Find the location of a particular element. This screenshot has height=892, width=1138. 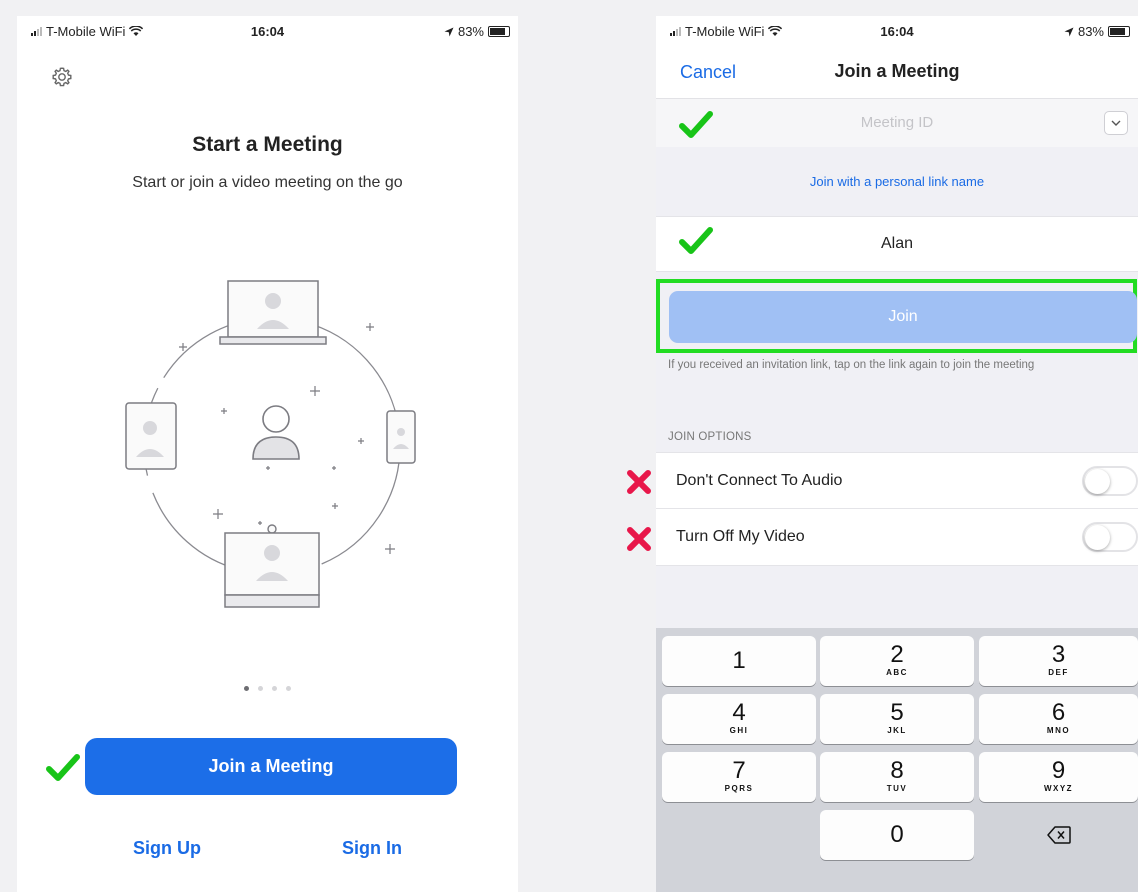

option-row-audio: Don't Connect To Audio is located at coordinates (897, 480).